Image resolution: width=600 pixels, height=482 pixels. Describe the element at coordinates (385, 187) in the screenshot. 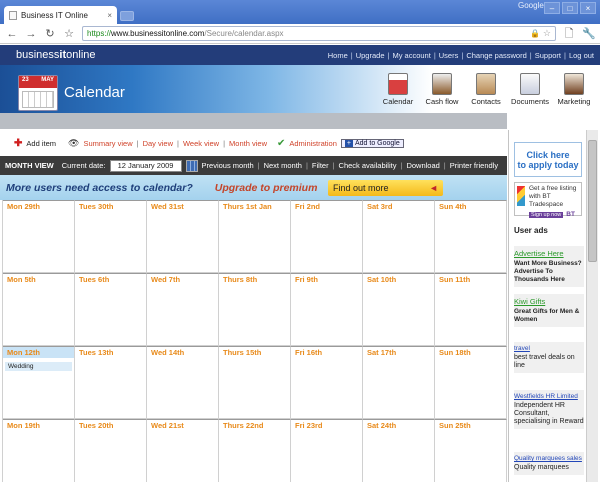

I see `find-out-more-button: Find out more ◄` at that location.